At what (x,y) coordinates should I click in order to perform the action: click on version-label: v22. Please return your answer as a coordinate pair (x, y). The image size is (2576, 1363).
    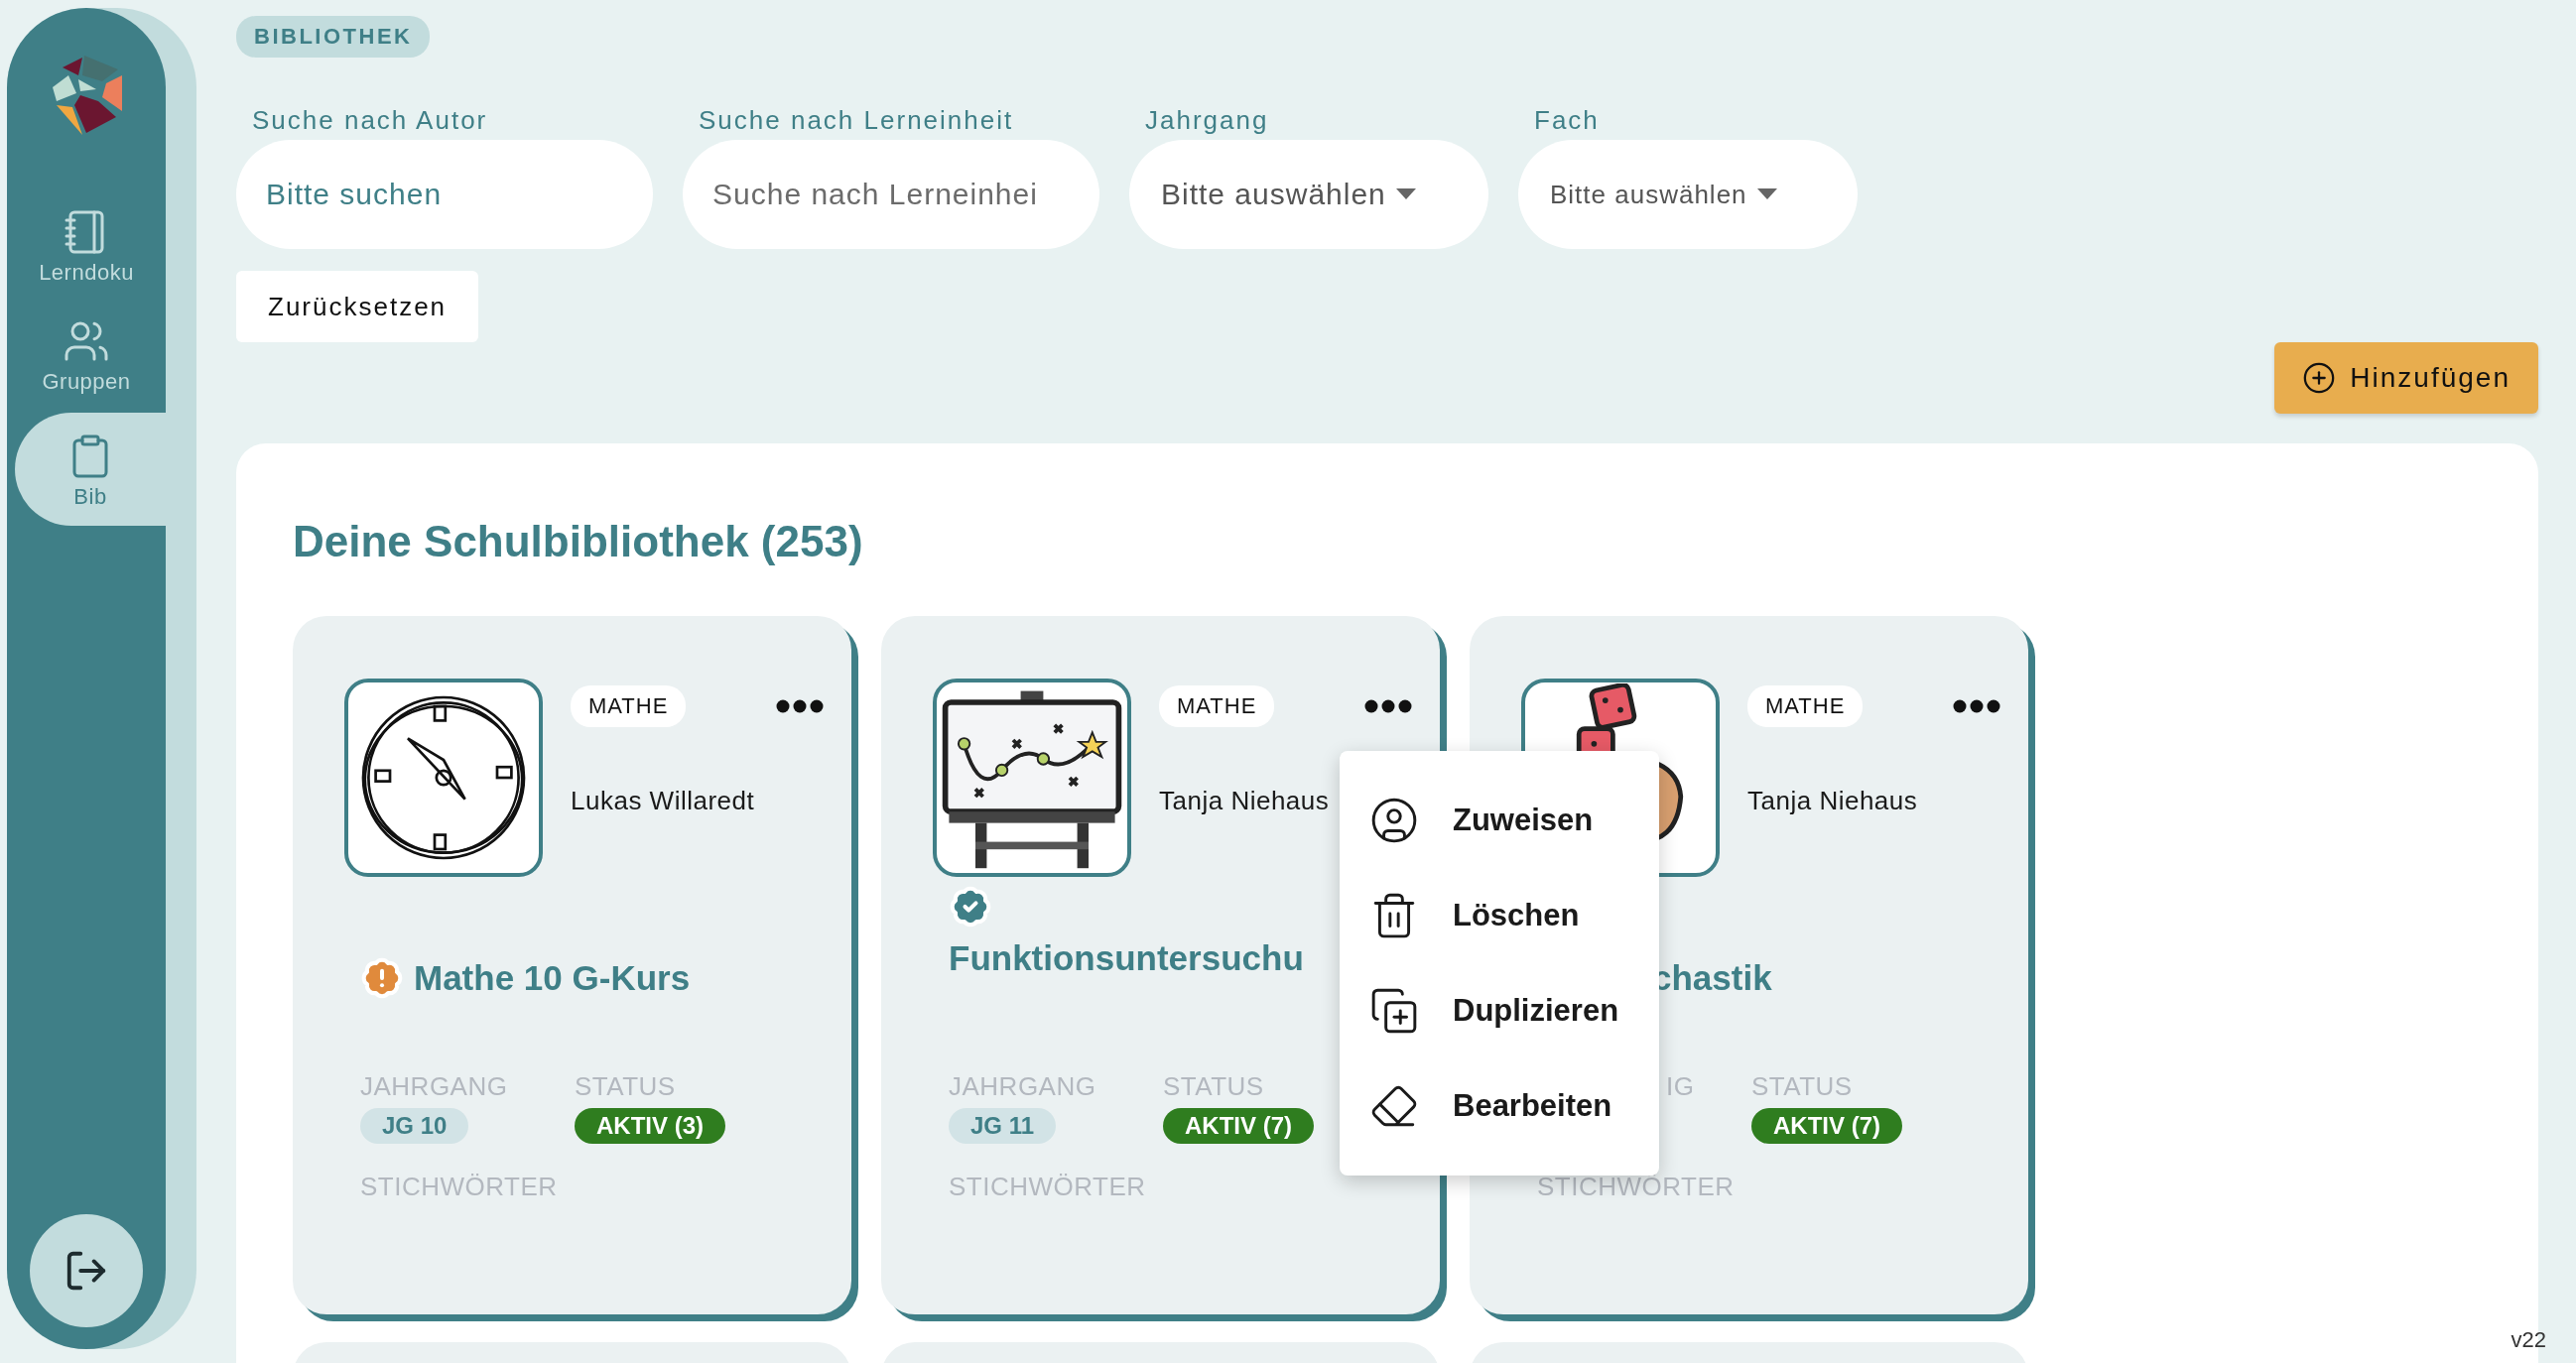
    Looking at the image, I should click on (2529, 1340).